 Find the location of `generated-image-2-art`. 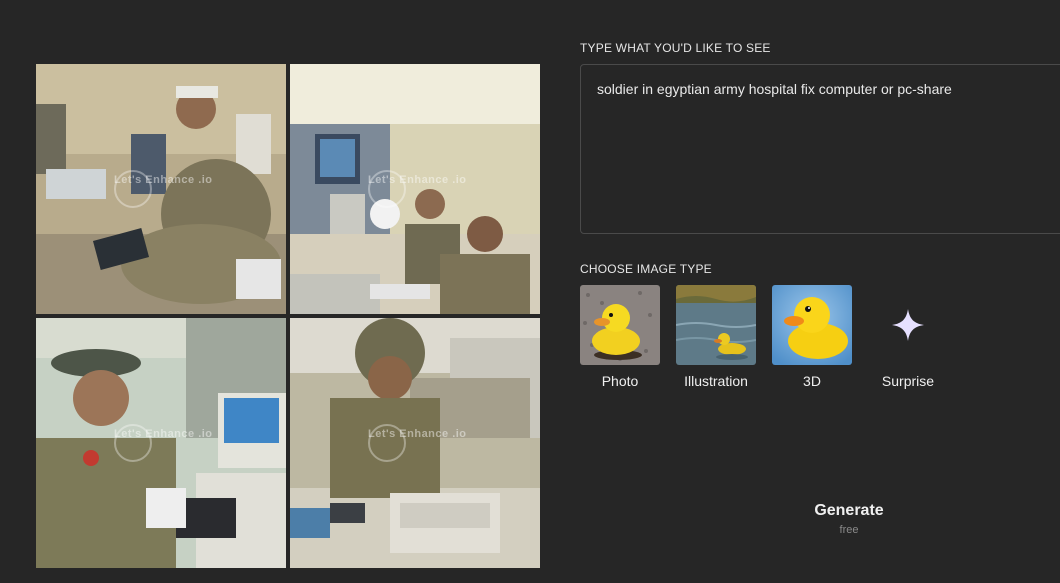

generated-image-2-art is located at coordinates (415, 189).